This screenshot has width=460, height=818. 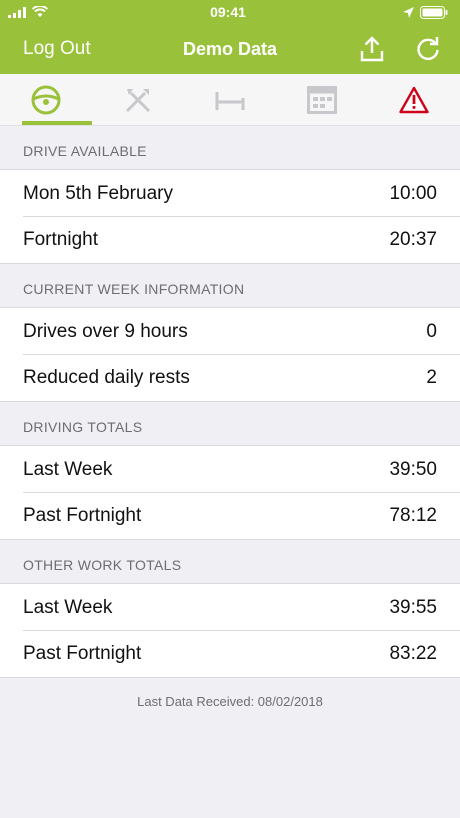 I want to click on log-out-button: Log Out, so click(x=57, y=49).